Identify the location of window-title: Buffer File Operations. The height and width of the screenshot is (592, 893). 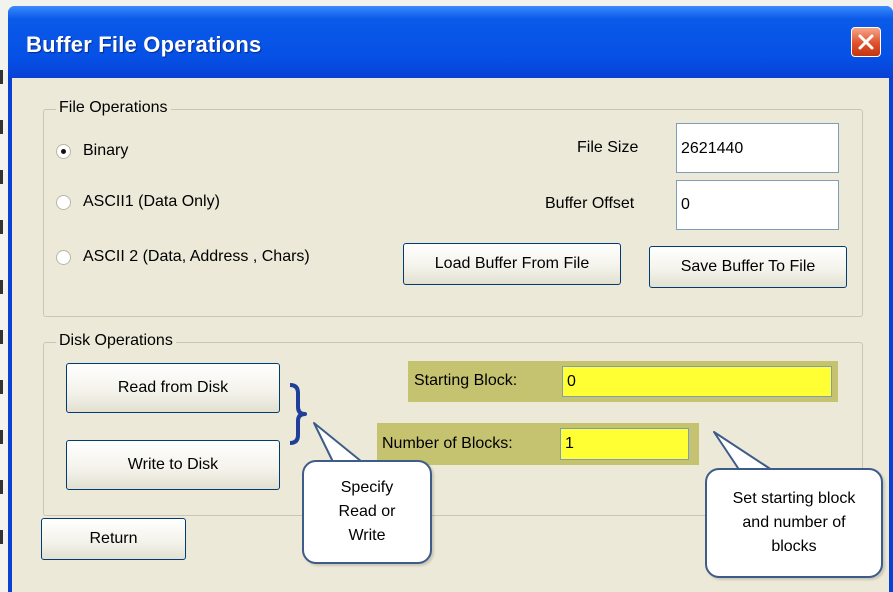
(144, 44).